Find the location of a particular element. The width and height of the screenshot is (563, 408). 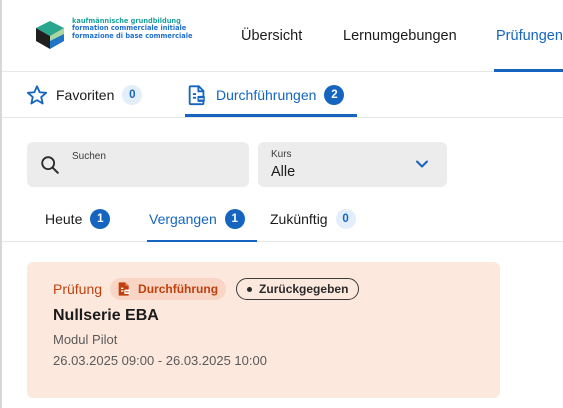

tab-zukuenftig: Zukünftig 0 is located at coordinates (313, 219).